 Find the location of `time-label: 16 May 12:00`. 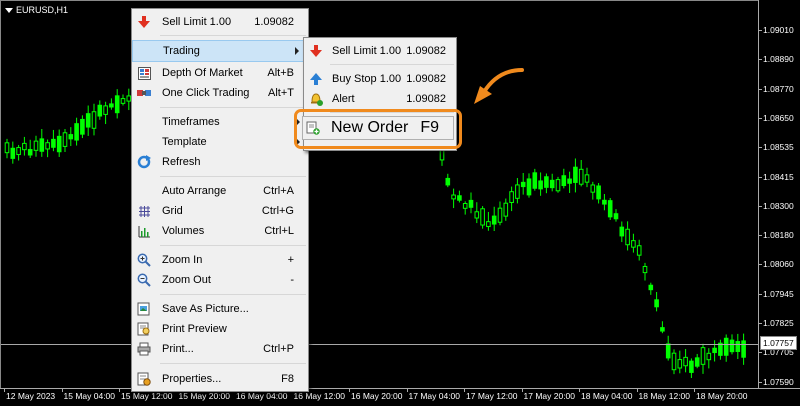

time-label: 16 May 12:00 is located at coordinates (319, 396).